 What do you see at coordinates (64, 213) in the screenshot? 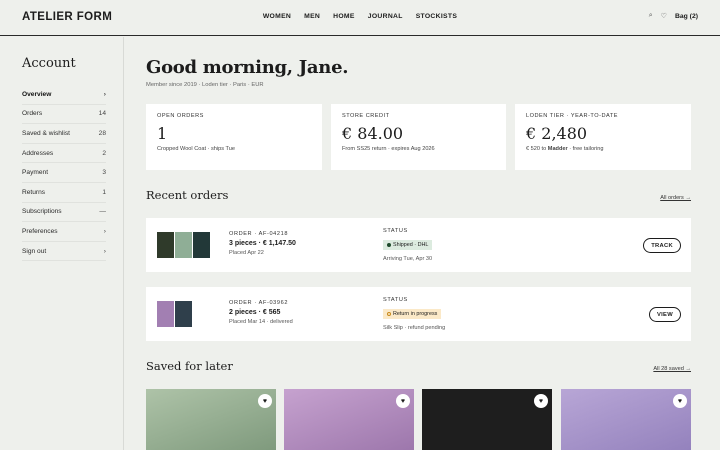
I see `sidebar-item-subscriptions: Subscriptions —` at bounding box center [64, 213].